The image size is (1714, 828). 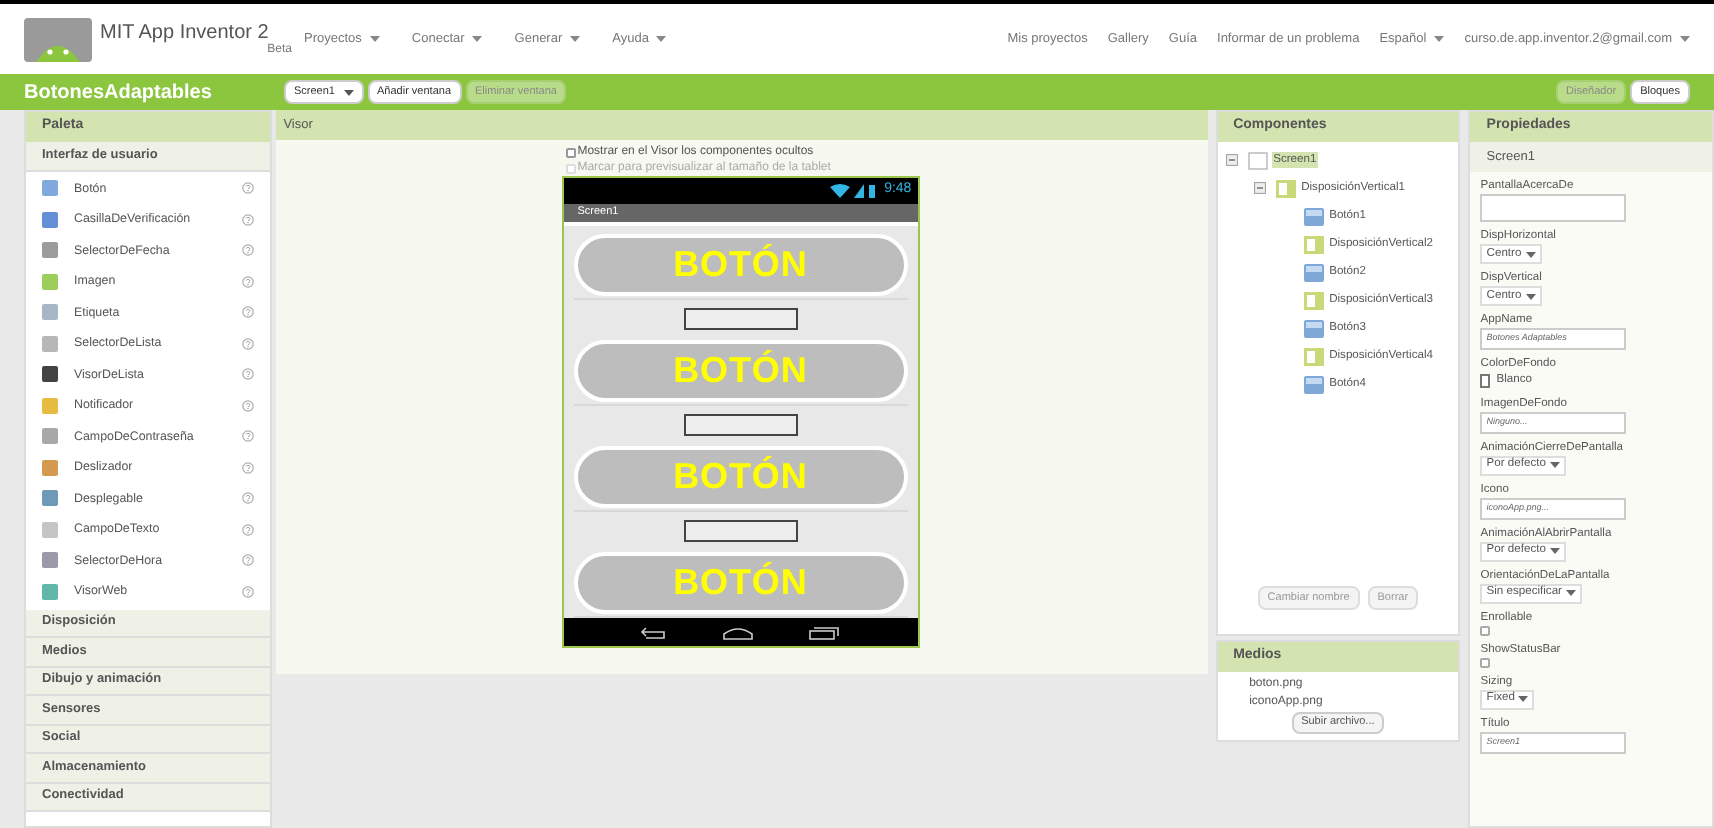 I want to click on wifi-icon, so click(x=840, y=191).